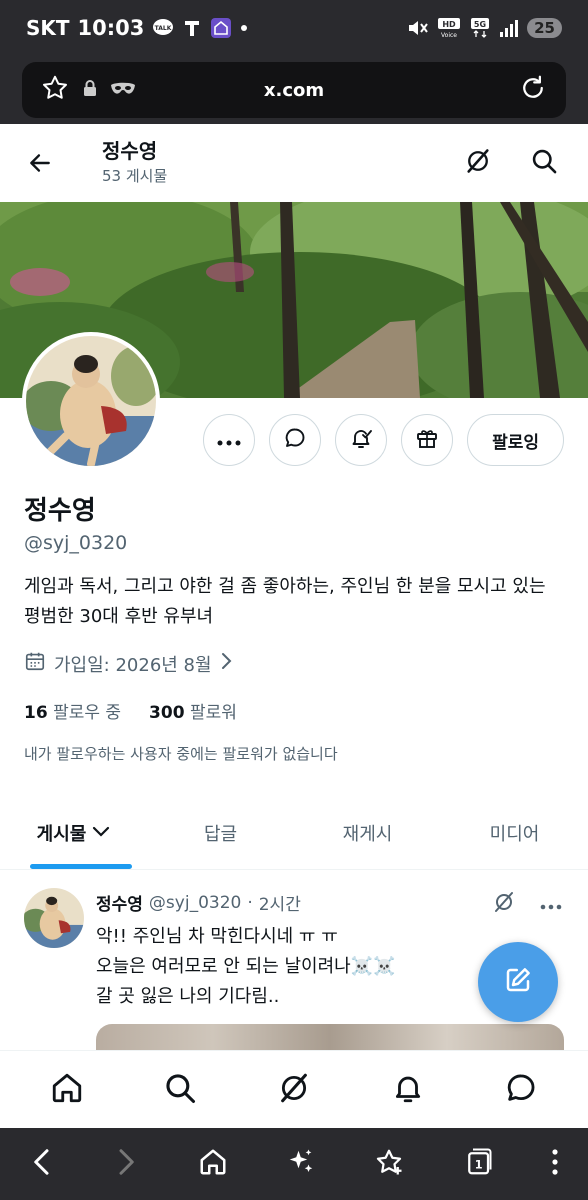  I want to click on tab-media: 미디어, so click(514, 832).